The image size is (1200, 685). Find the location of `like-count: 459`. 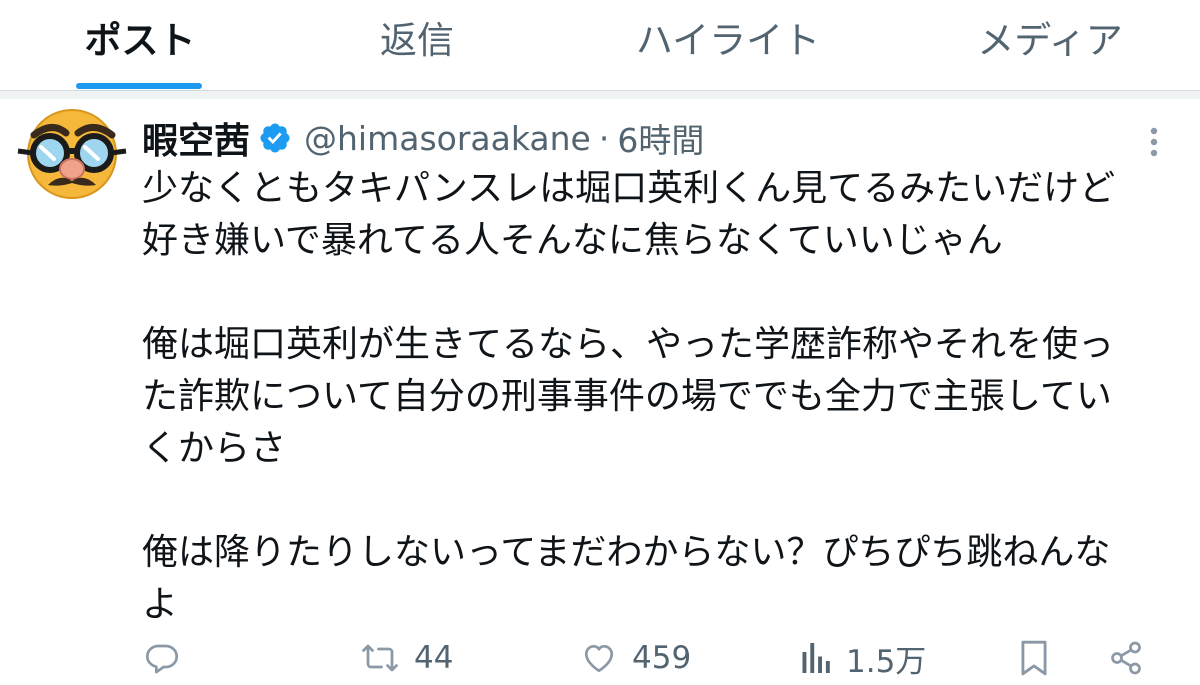

like-count: 459 is located at coordinates (662, 658).